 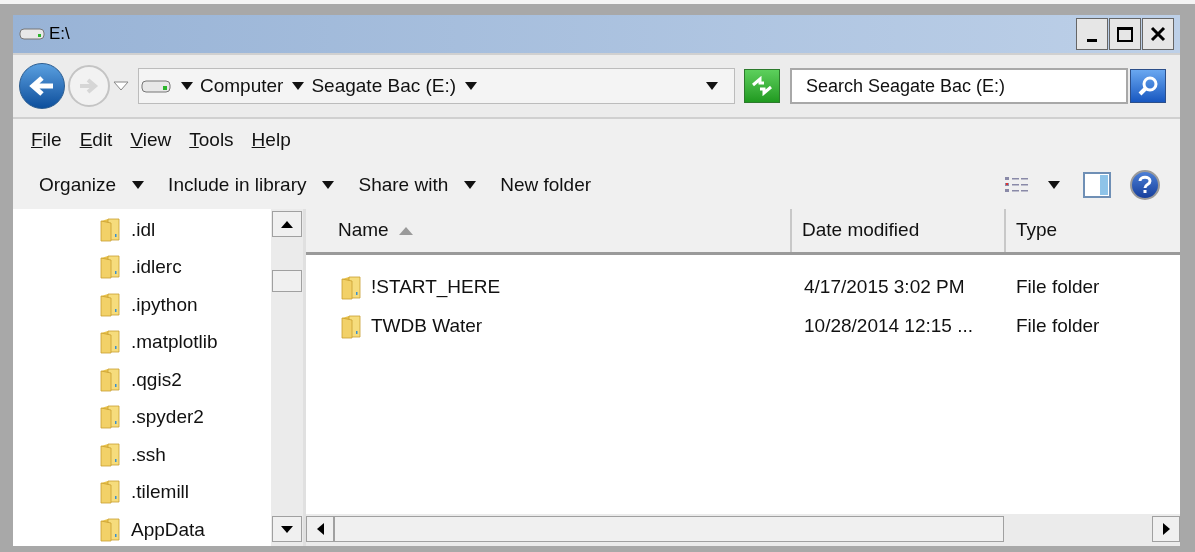 I want to click on horizontal-scrollbar, so click(x=743, y=530).